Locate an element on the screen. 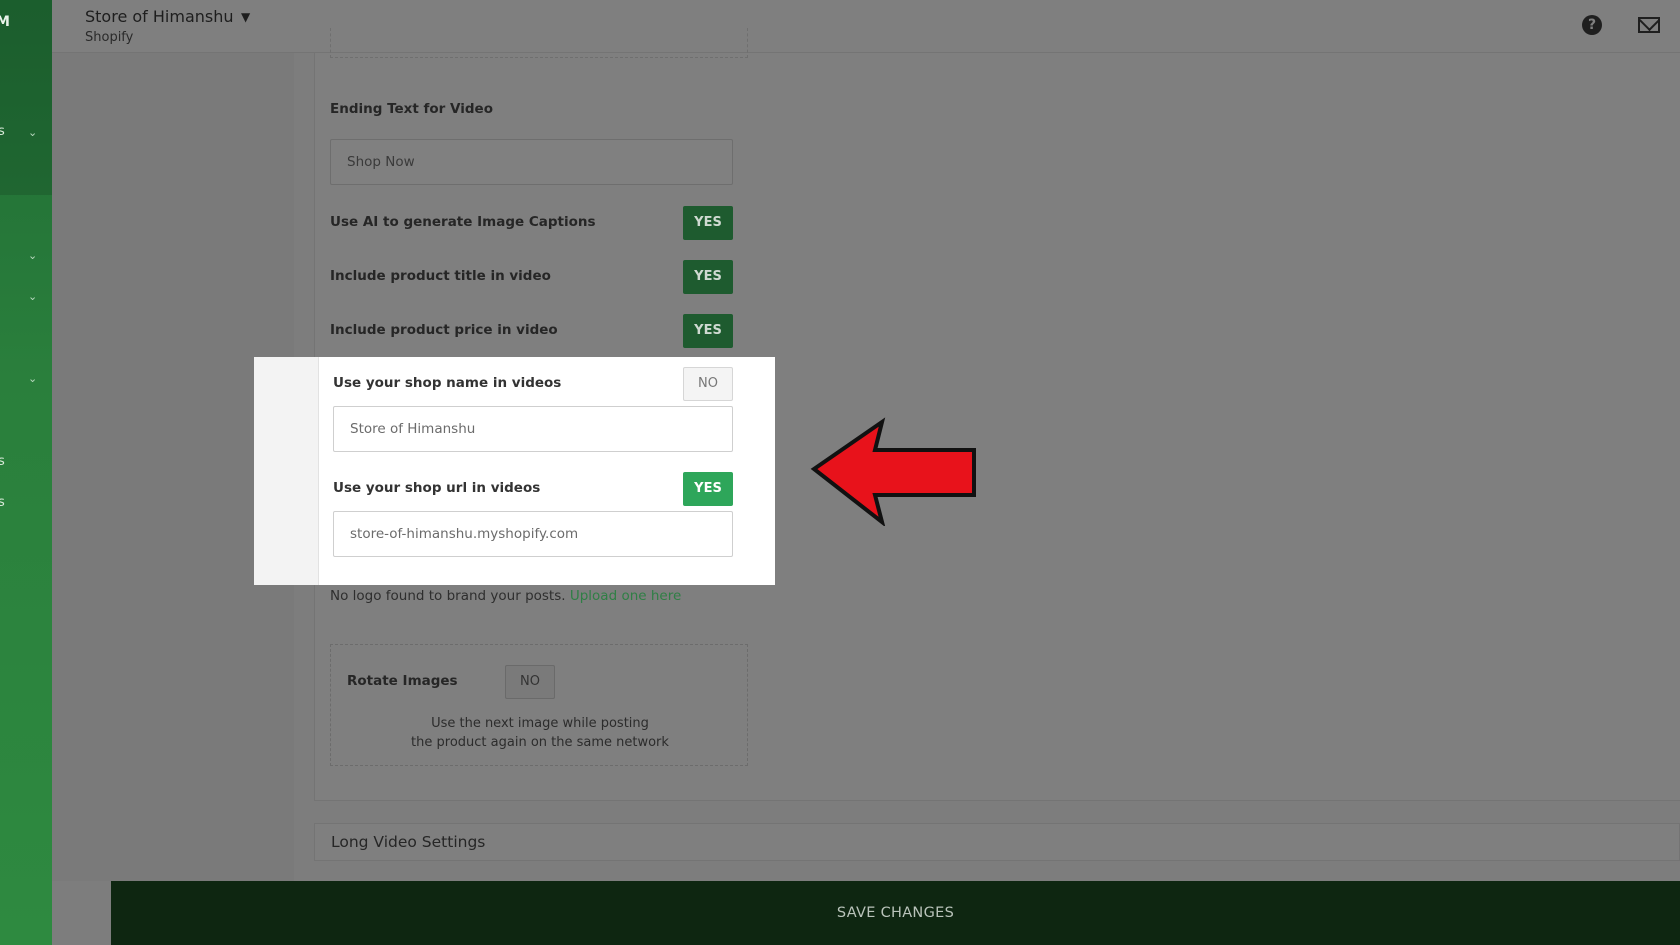 This screenshot has height=945, width=1680. ending-text-input: Shop Now is located at coordinates (531, 162).